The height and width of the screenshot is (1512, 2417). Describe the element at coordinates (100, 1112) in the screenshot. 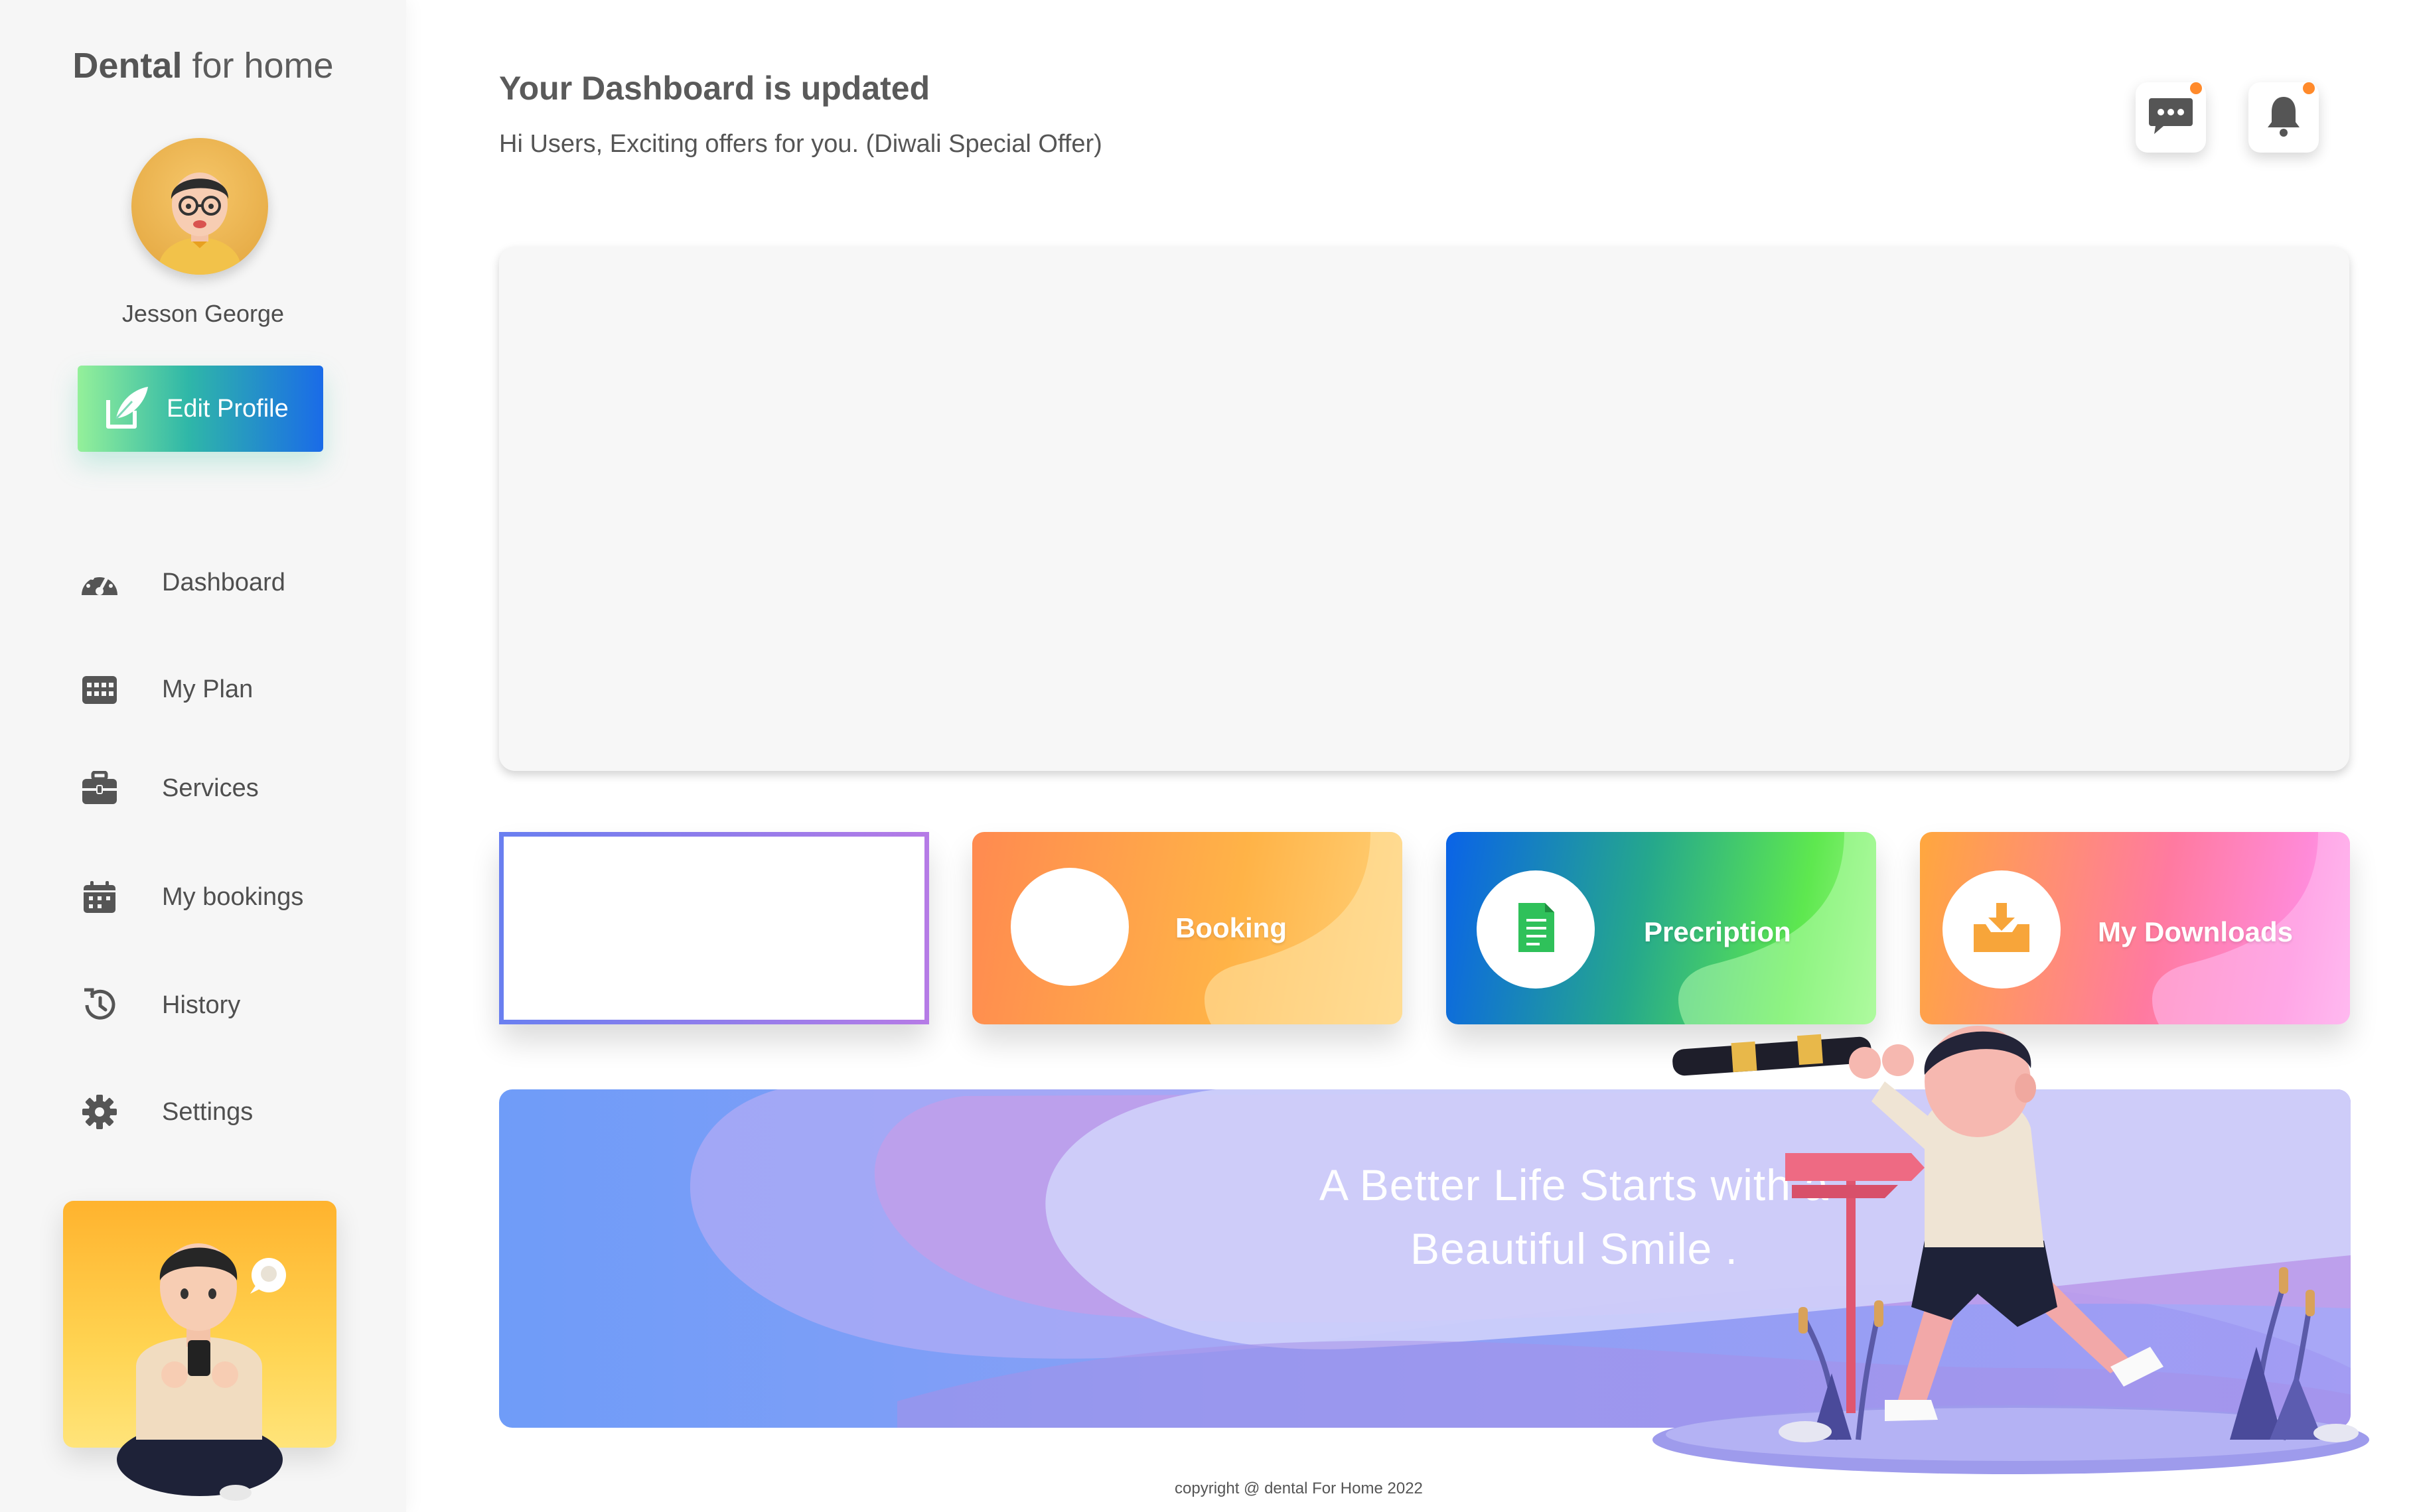

I see `gear-icon` at that location.